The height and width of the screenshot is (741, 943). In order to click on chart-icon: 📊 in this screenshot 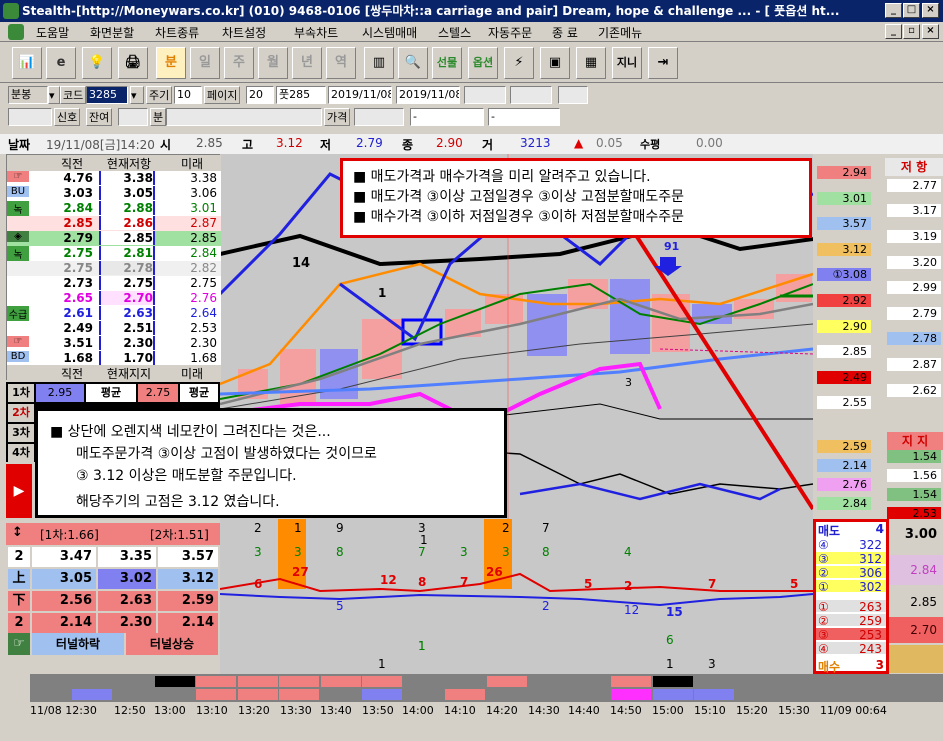, I will do `click(27, 63)`.